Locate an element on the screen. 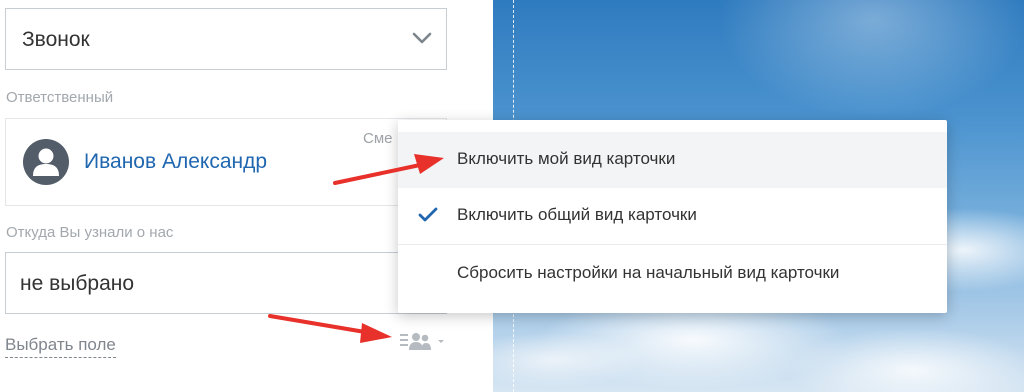  menu-item-enable-my-view: Включить мой вид карточки is located at coordinates (672, 160).